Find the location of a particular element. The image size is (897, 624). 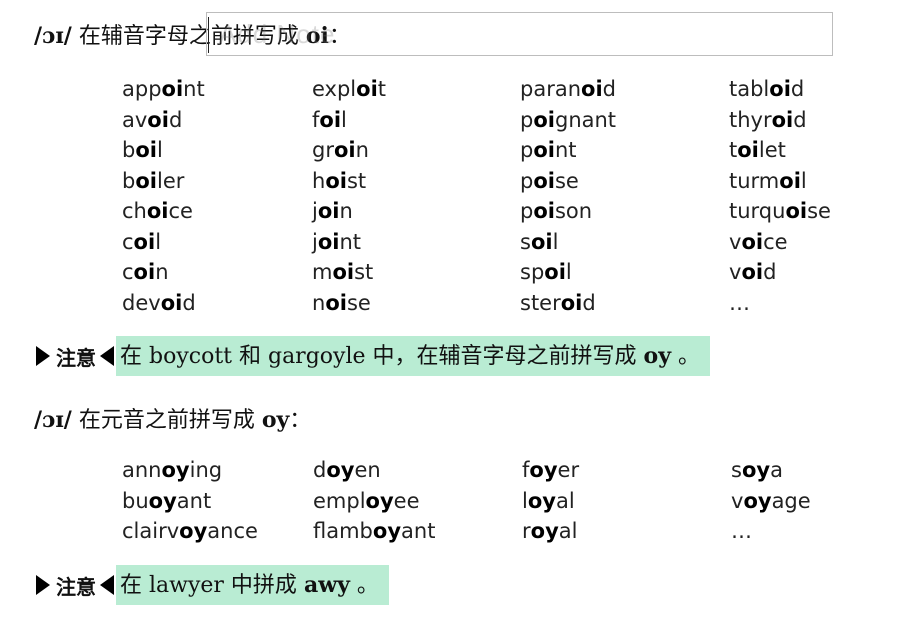

word-part: en is located at coordinates (367, 470).